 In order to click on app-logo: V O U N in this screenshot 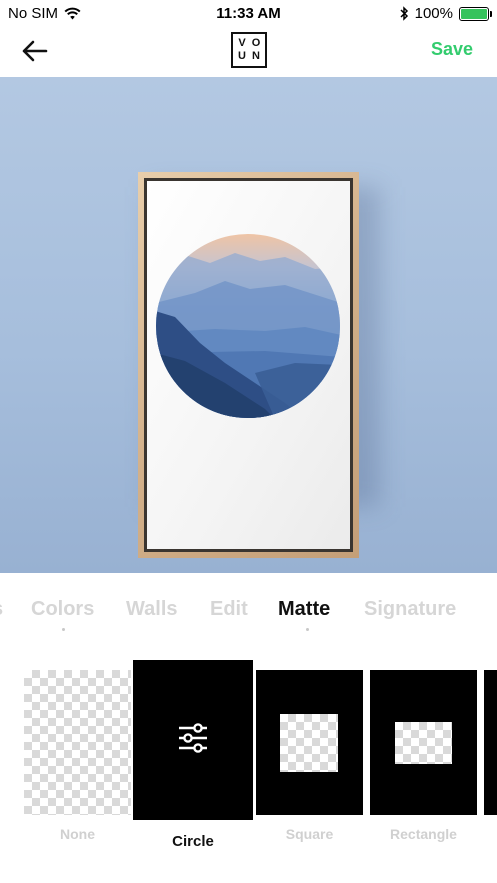, I will do `click(249, 50)`.